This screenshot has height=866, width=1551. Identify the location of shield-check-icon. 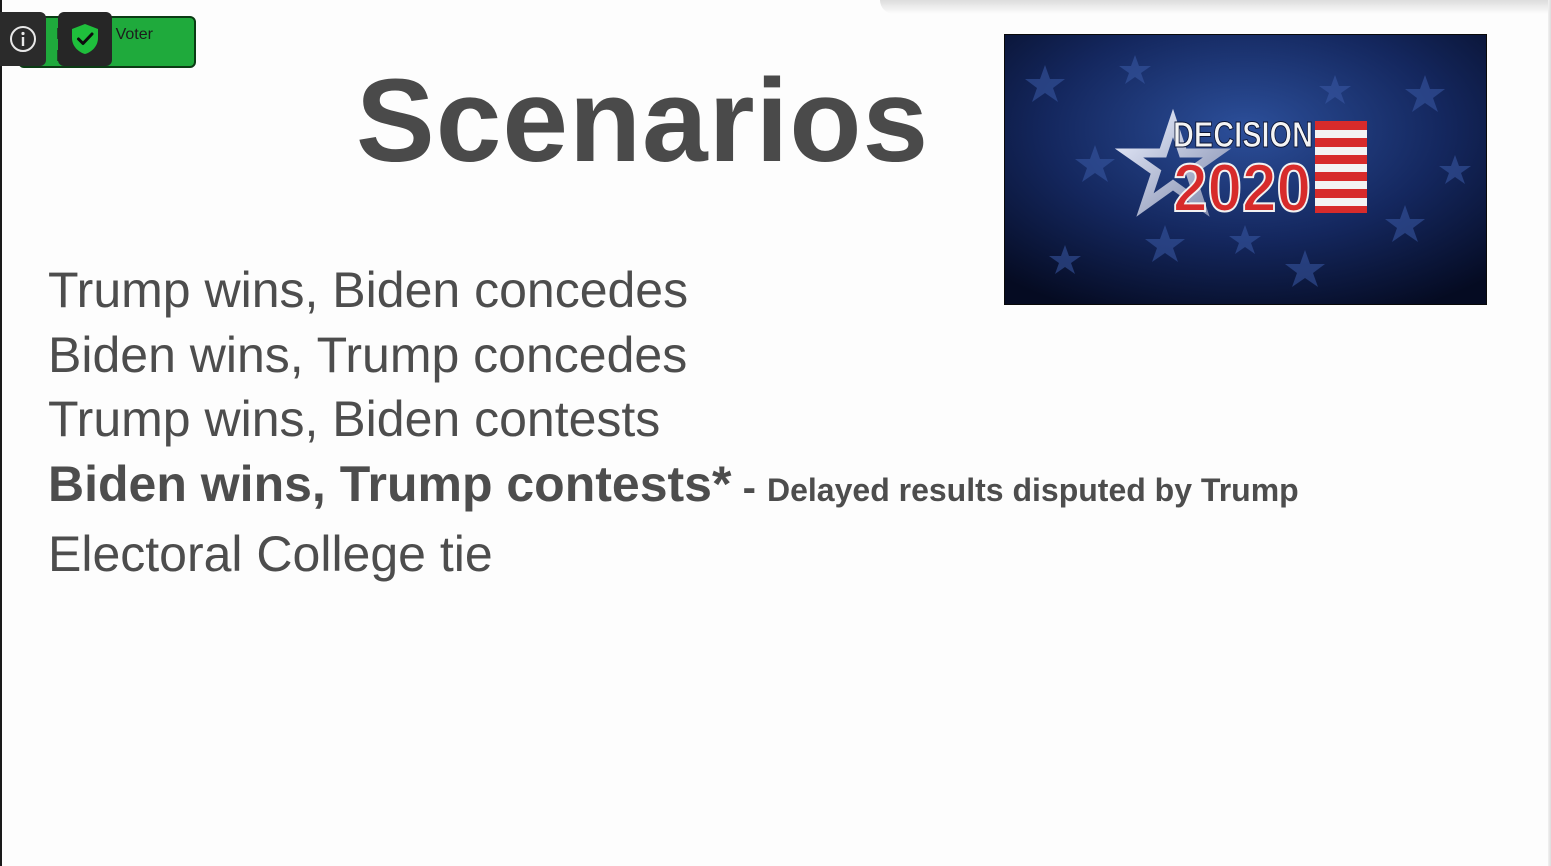
(85, 39).